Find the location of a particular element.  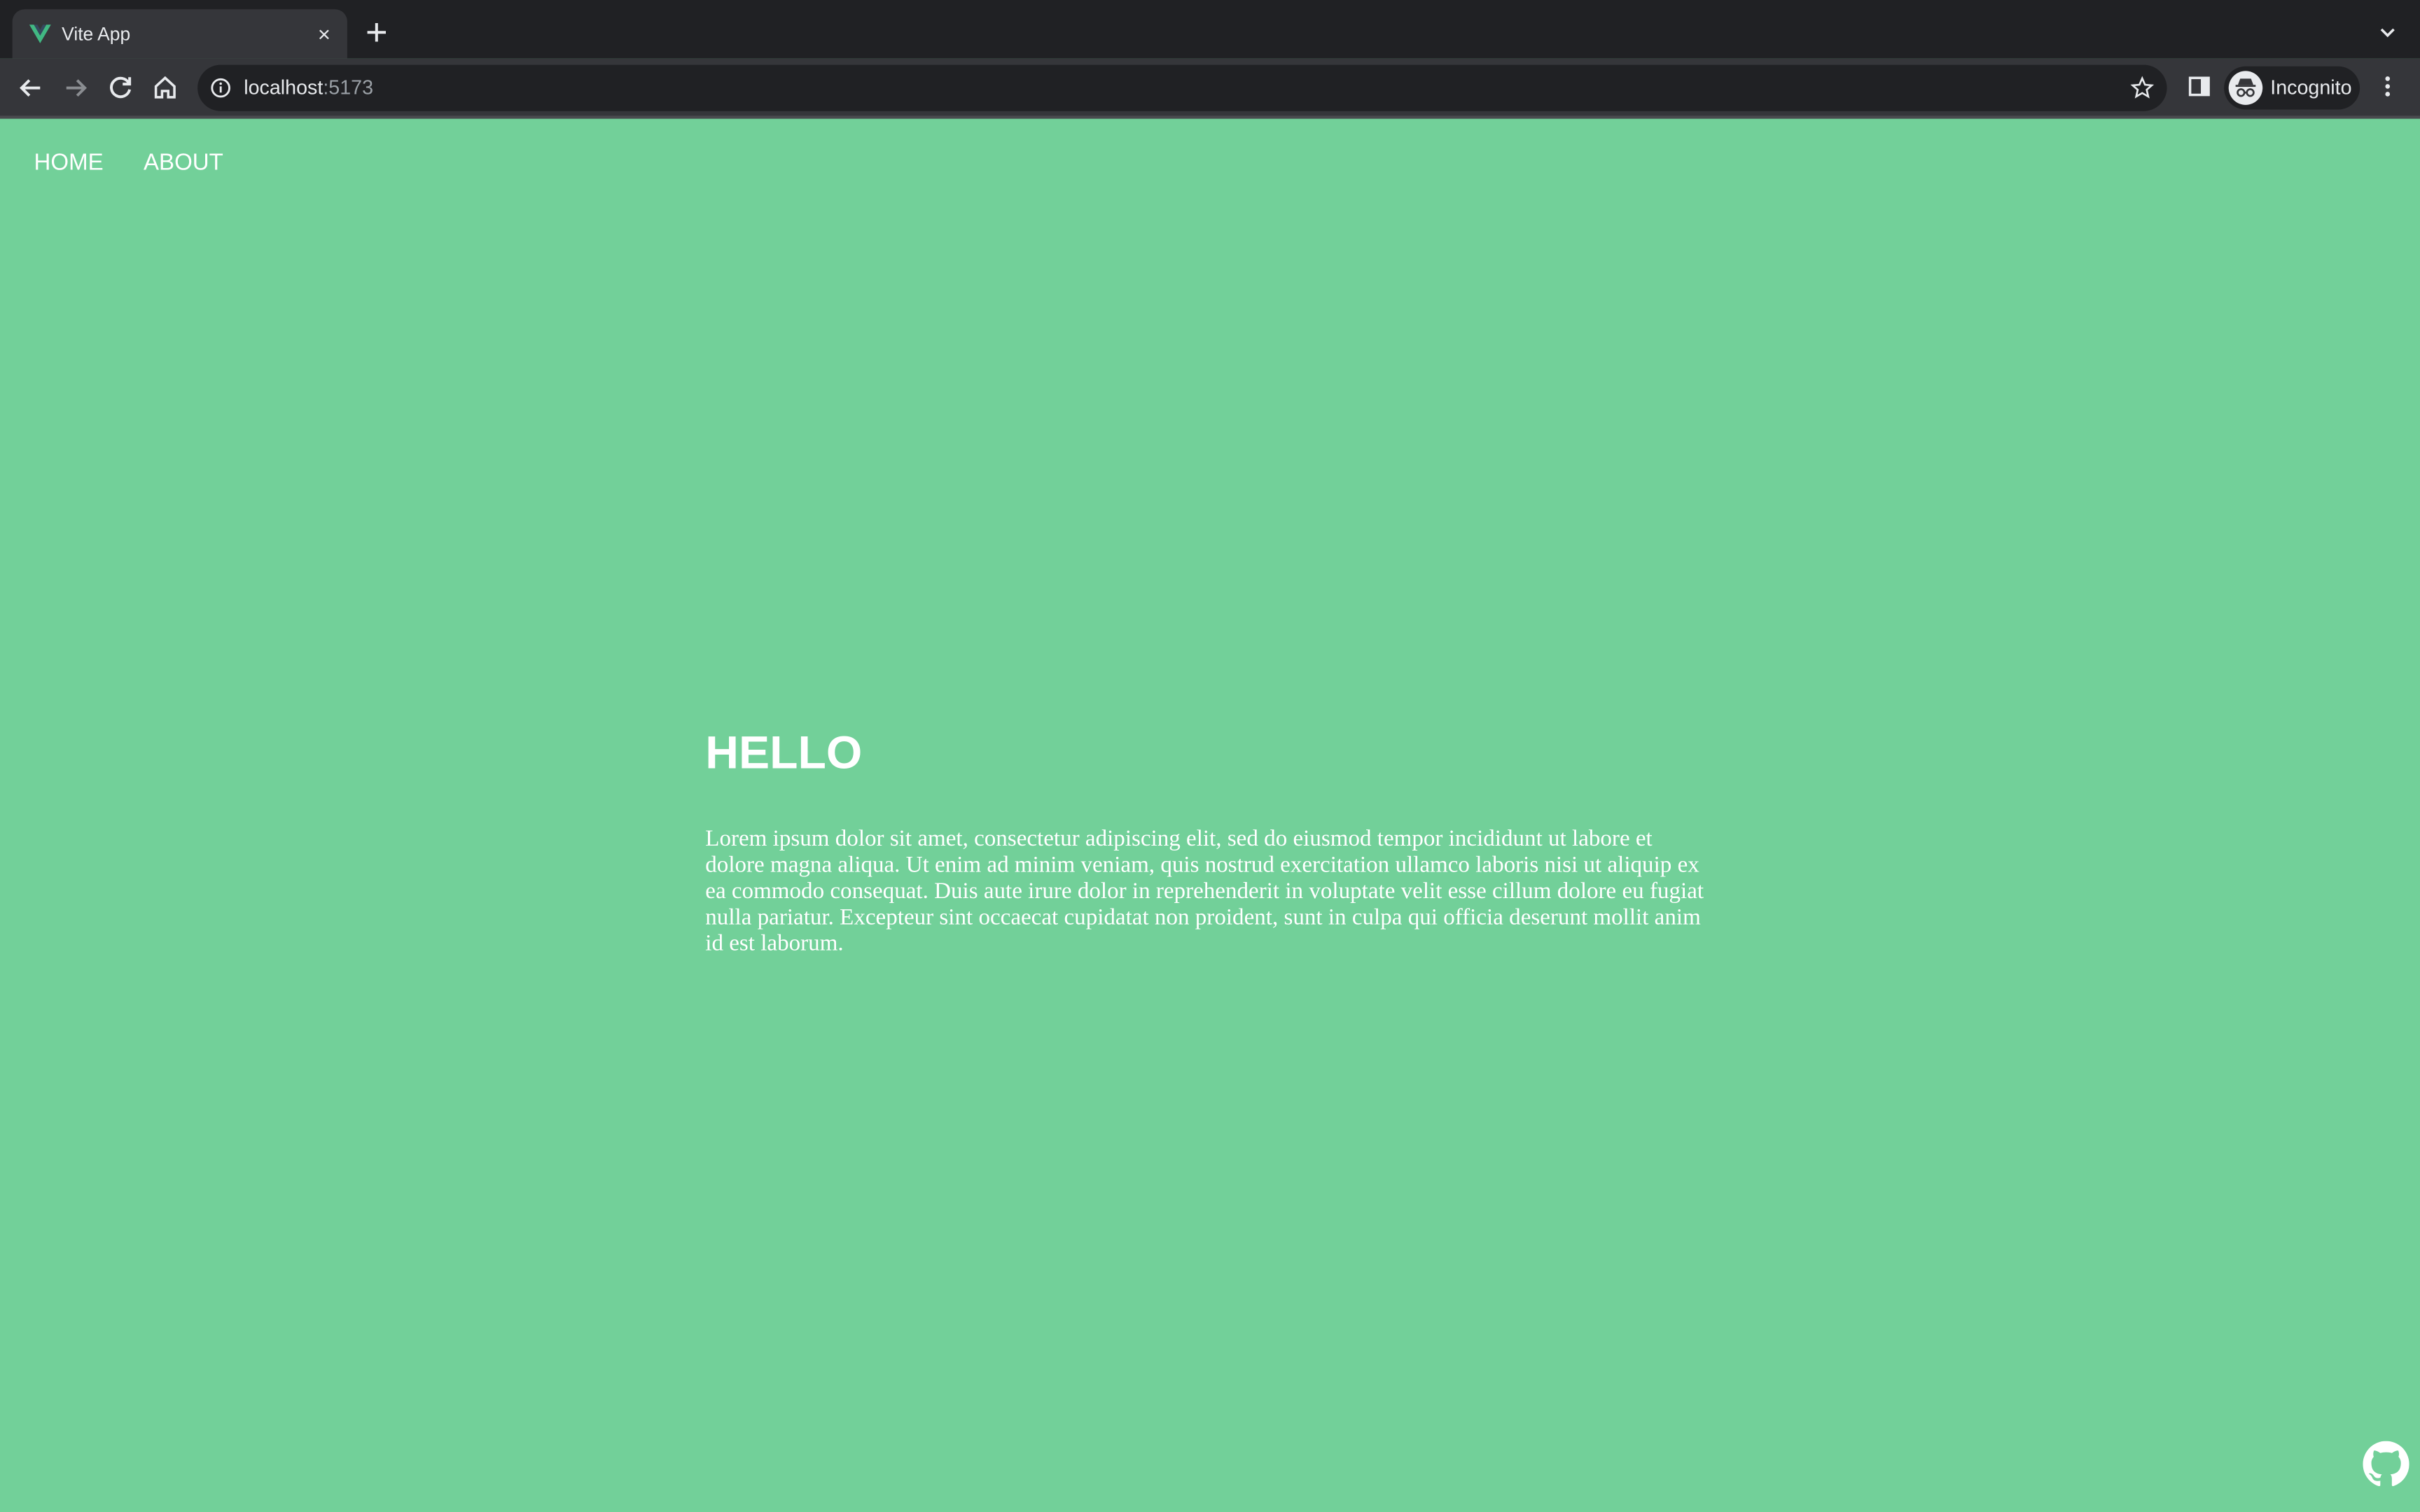

nav-link-home: HOME is located at coordinates (68, 164).